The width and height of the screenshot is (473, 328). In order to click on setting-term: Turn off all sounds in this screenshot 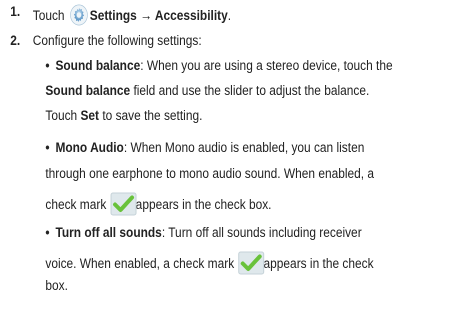, I will do `click(108, 233)`.